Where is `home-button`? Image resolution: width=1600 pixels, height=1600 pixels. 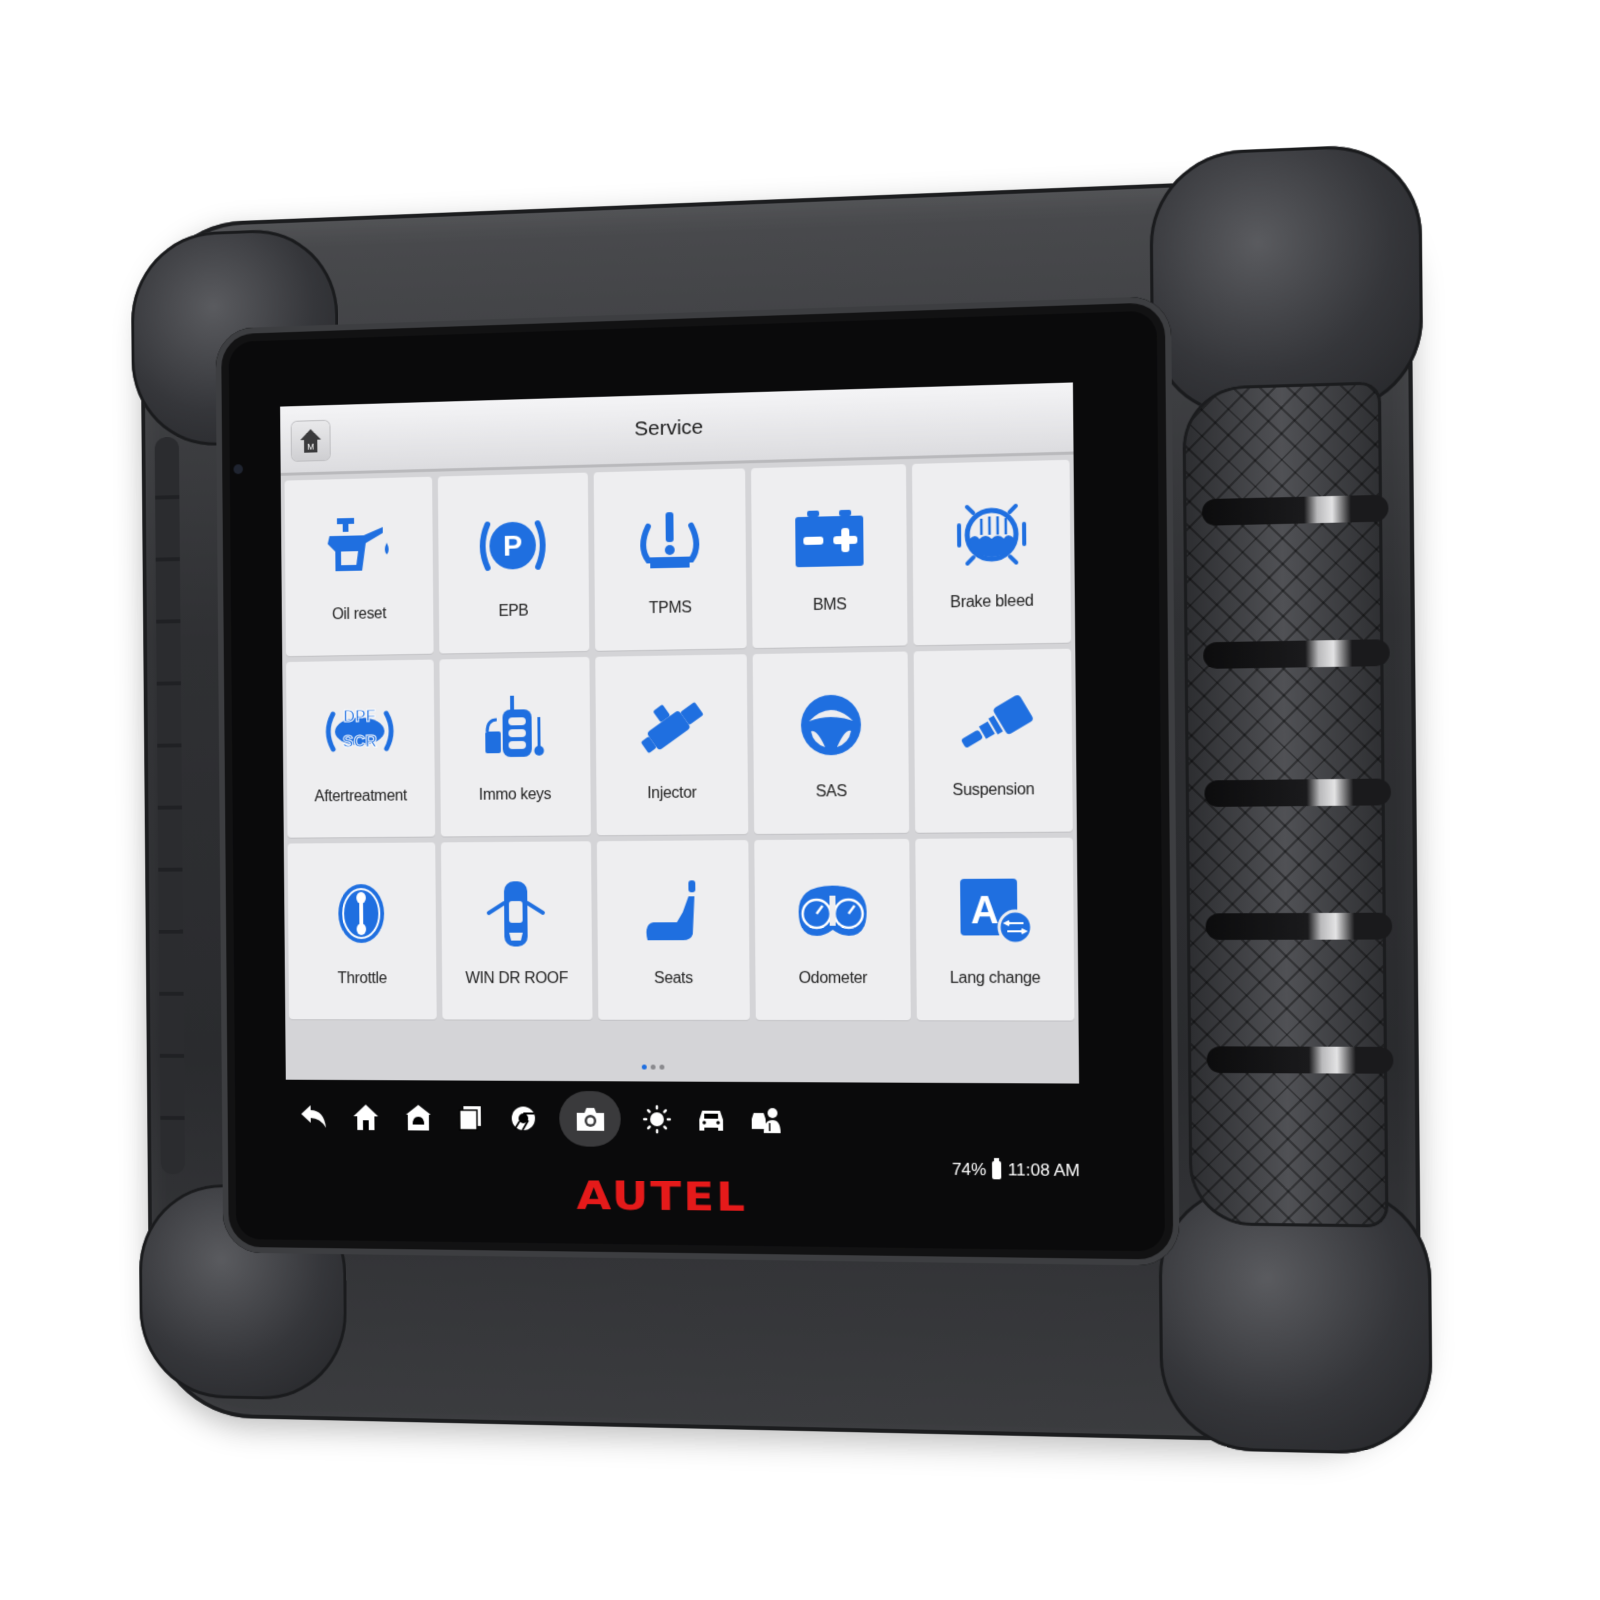 home-button is located at coordinates (365, 1117).